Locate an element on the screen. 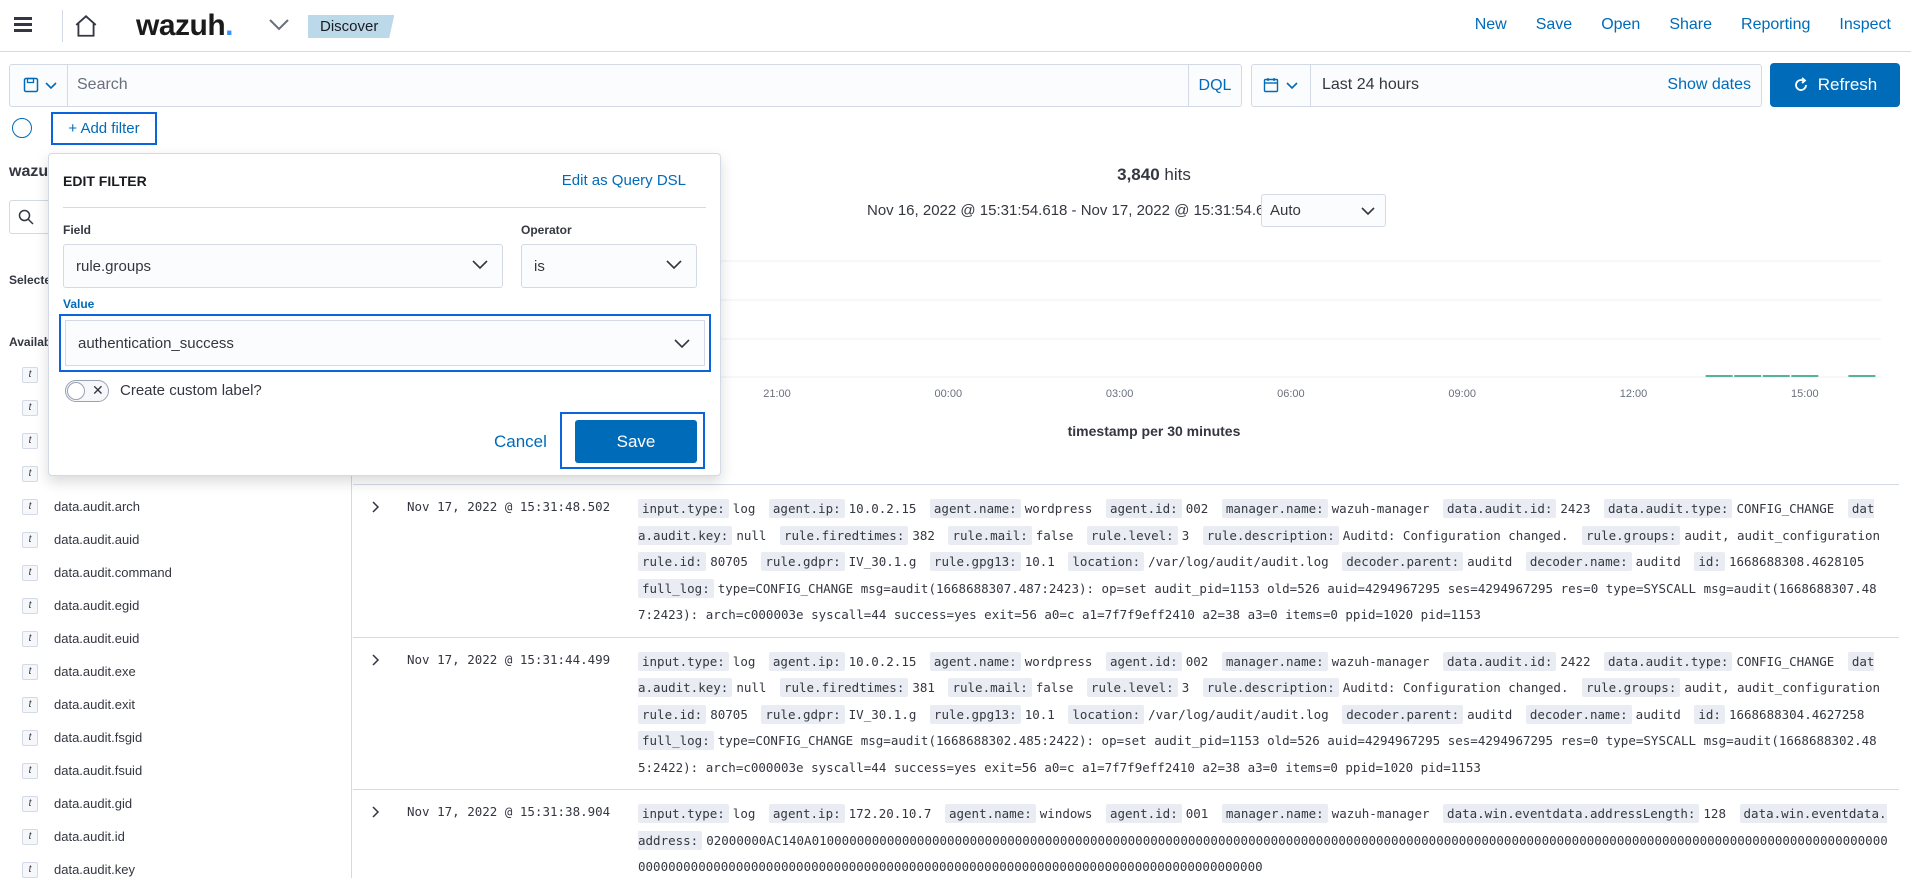  home-button is located at coordinates (84, 26).